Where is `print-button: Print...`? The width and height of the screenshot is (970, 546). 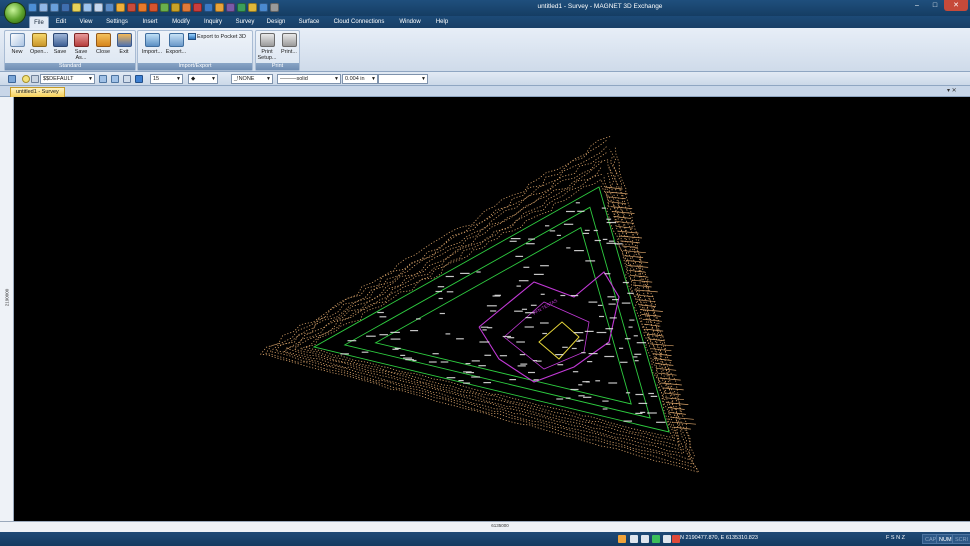 print-button: Print... is located at coordinates (289, 43).